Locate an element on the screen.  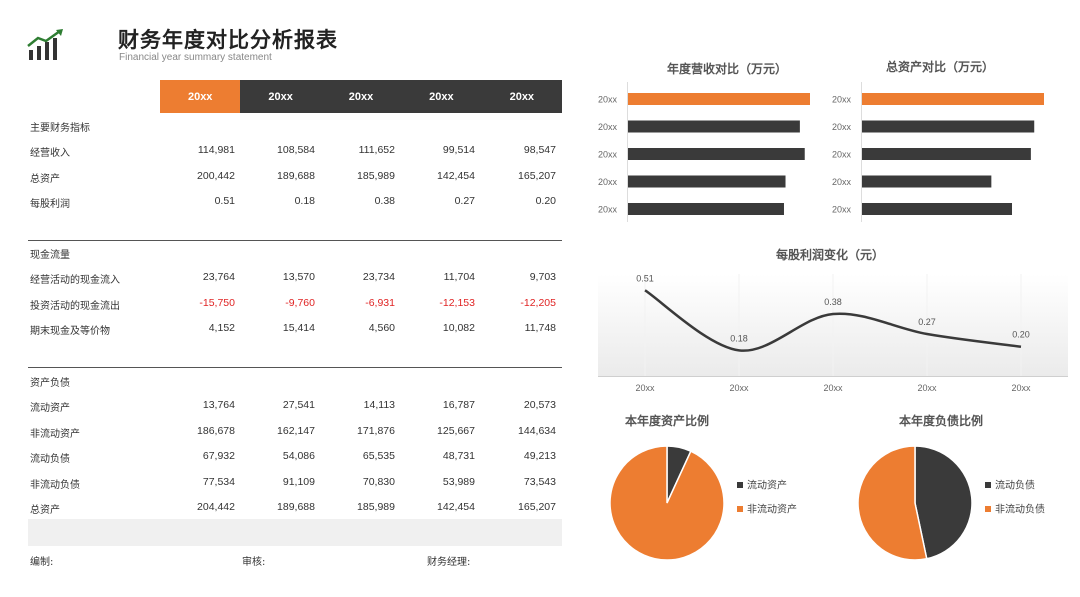
row-label: 期末现金及等价物 is located at coordinates (70, 331).